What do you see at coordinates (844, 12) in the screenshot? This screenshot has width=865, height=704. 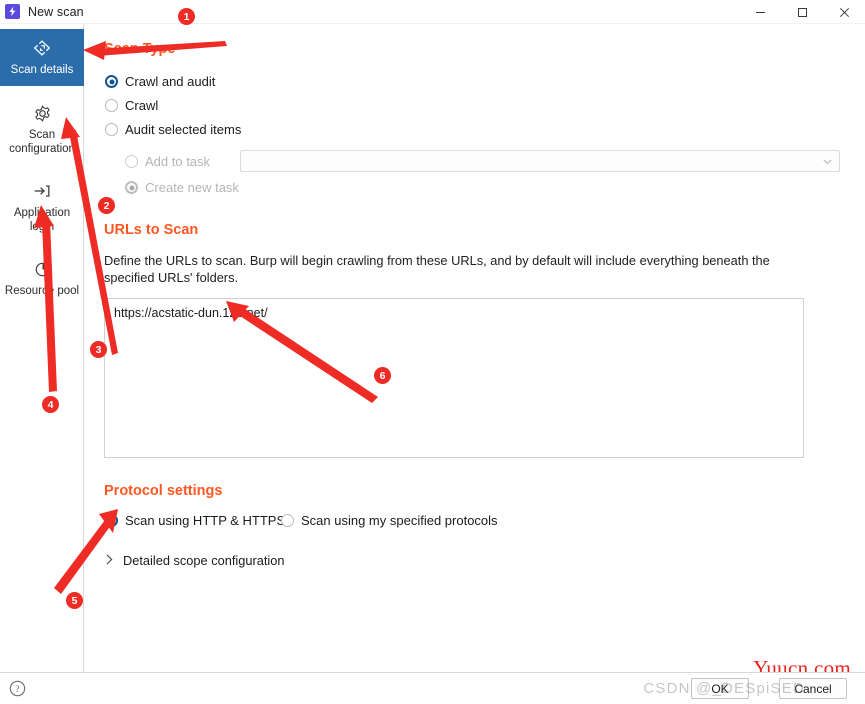 I see `close-icon` at bounding box center [844, 12].